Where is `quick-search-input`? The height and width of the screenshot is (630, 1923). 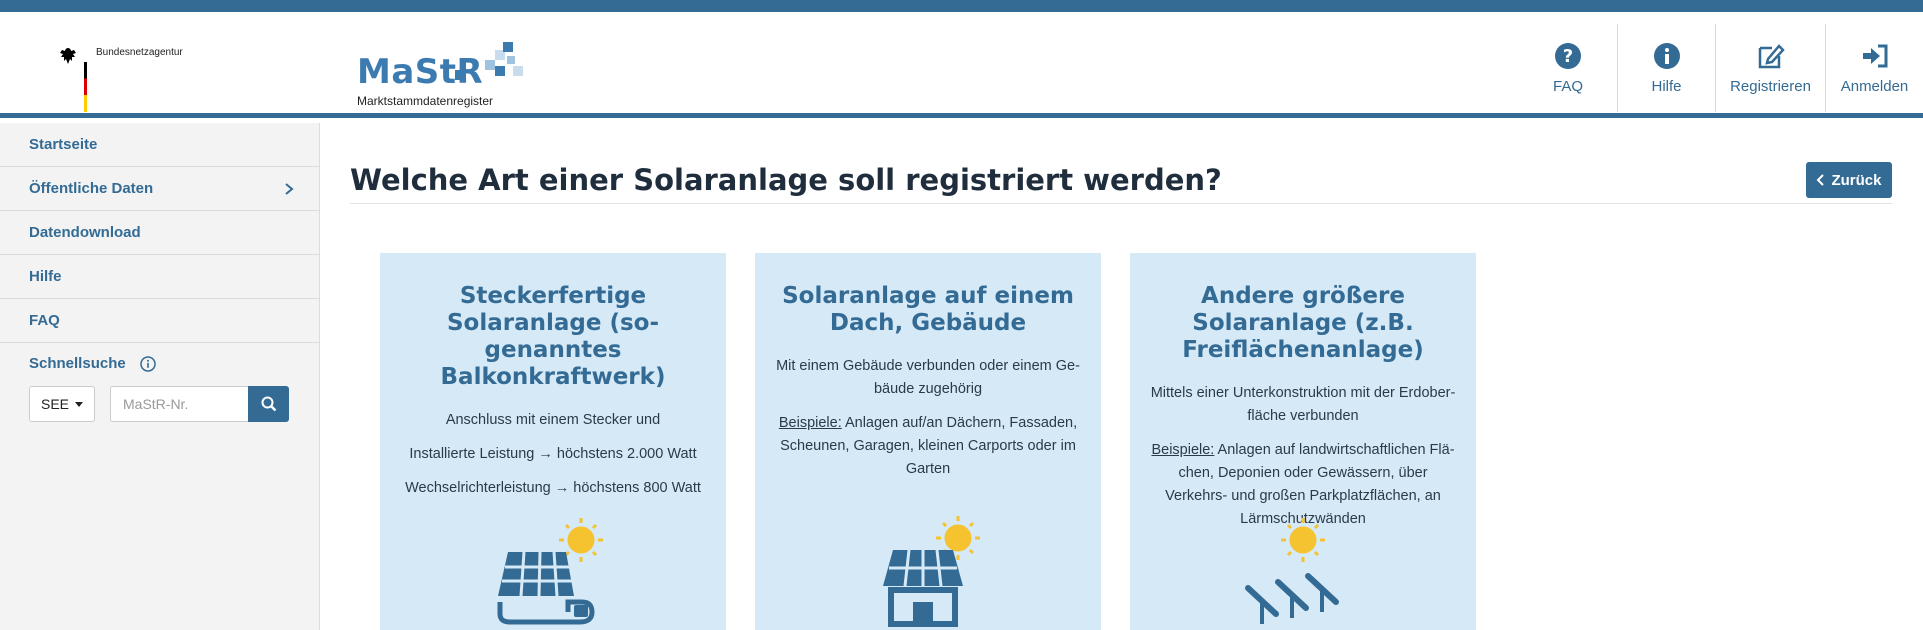
quick-search-input is located at coordinates (179, 404).